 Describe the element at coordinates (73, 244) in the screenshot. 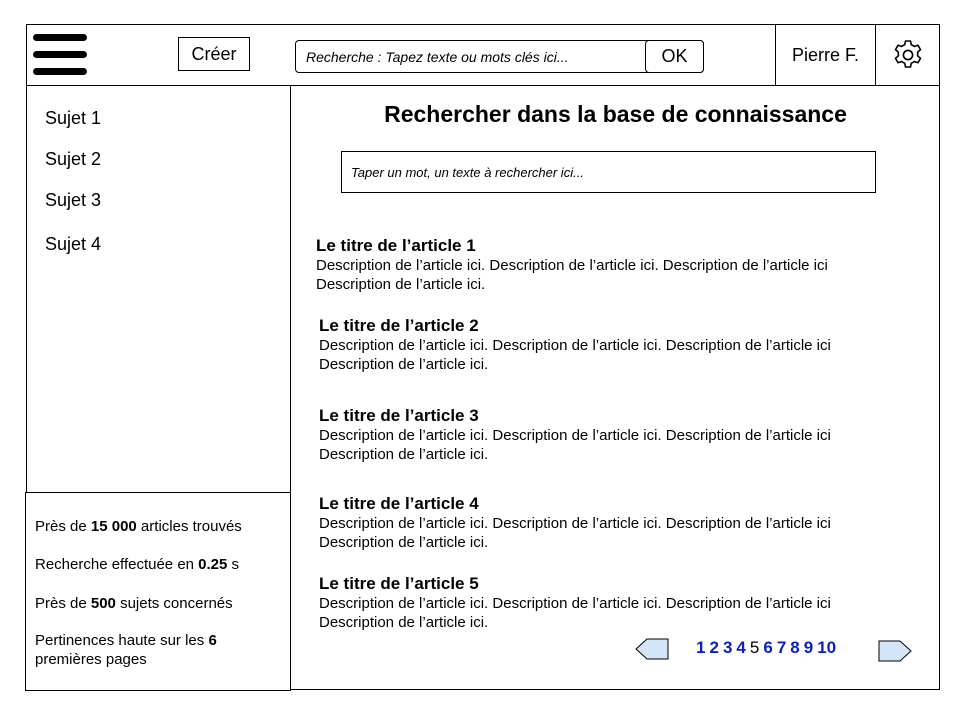

I see `sidebar-item-sujet-4: Sujet 4` at that location.